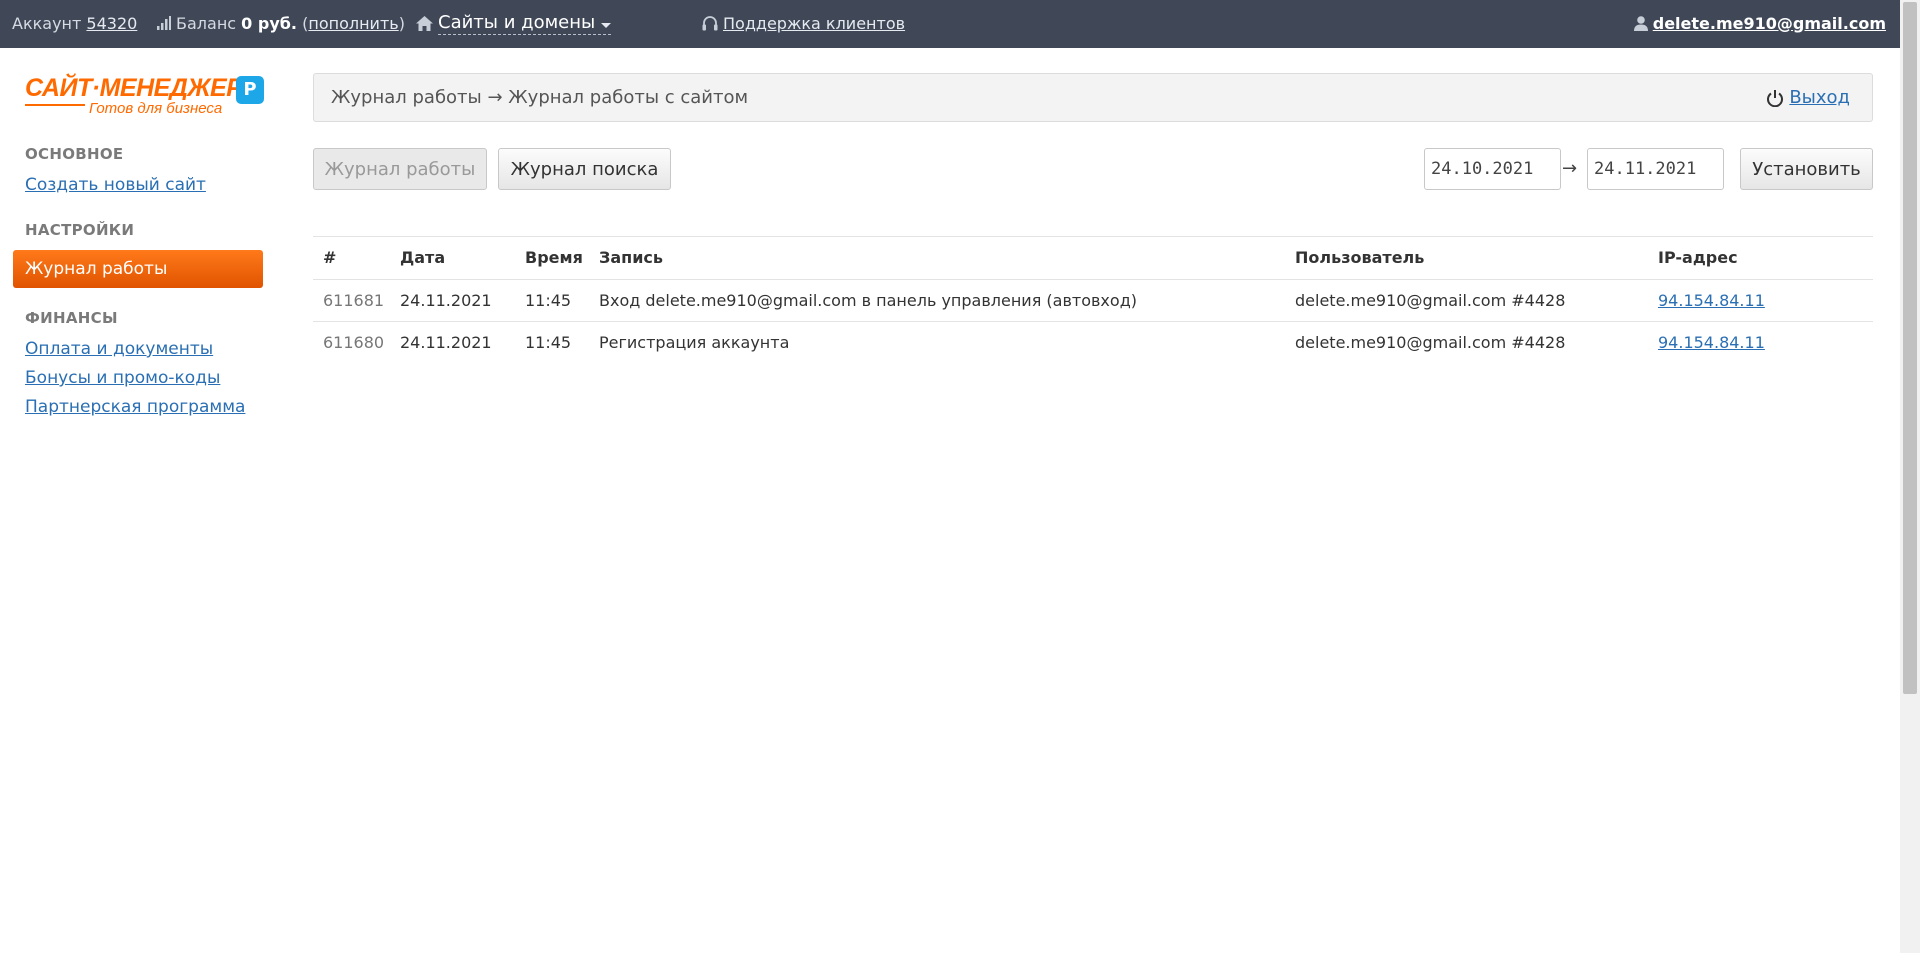 The image size is (1920, 953). I want to click on site-manager-logo: САЙТ·МЕНЕДЖЕР Готов для бизнеса P, so click(145, 98).